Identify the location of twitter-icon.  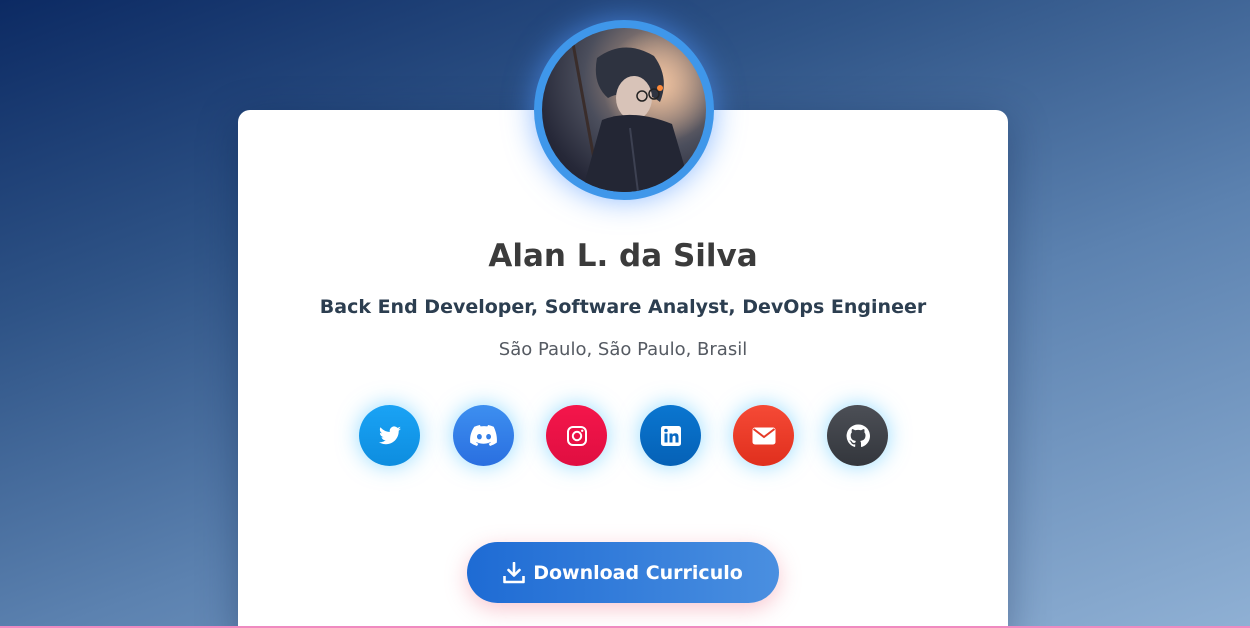
(389, 434).